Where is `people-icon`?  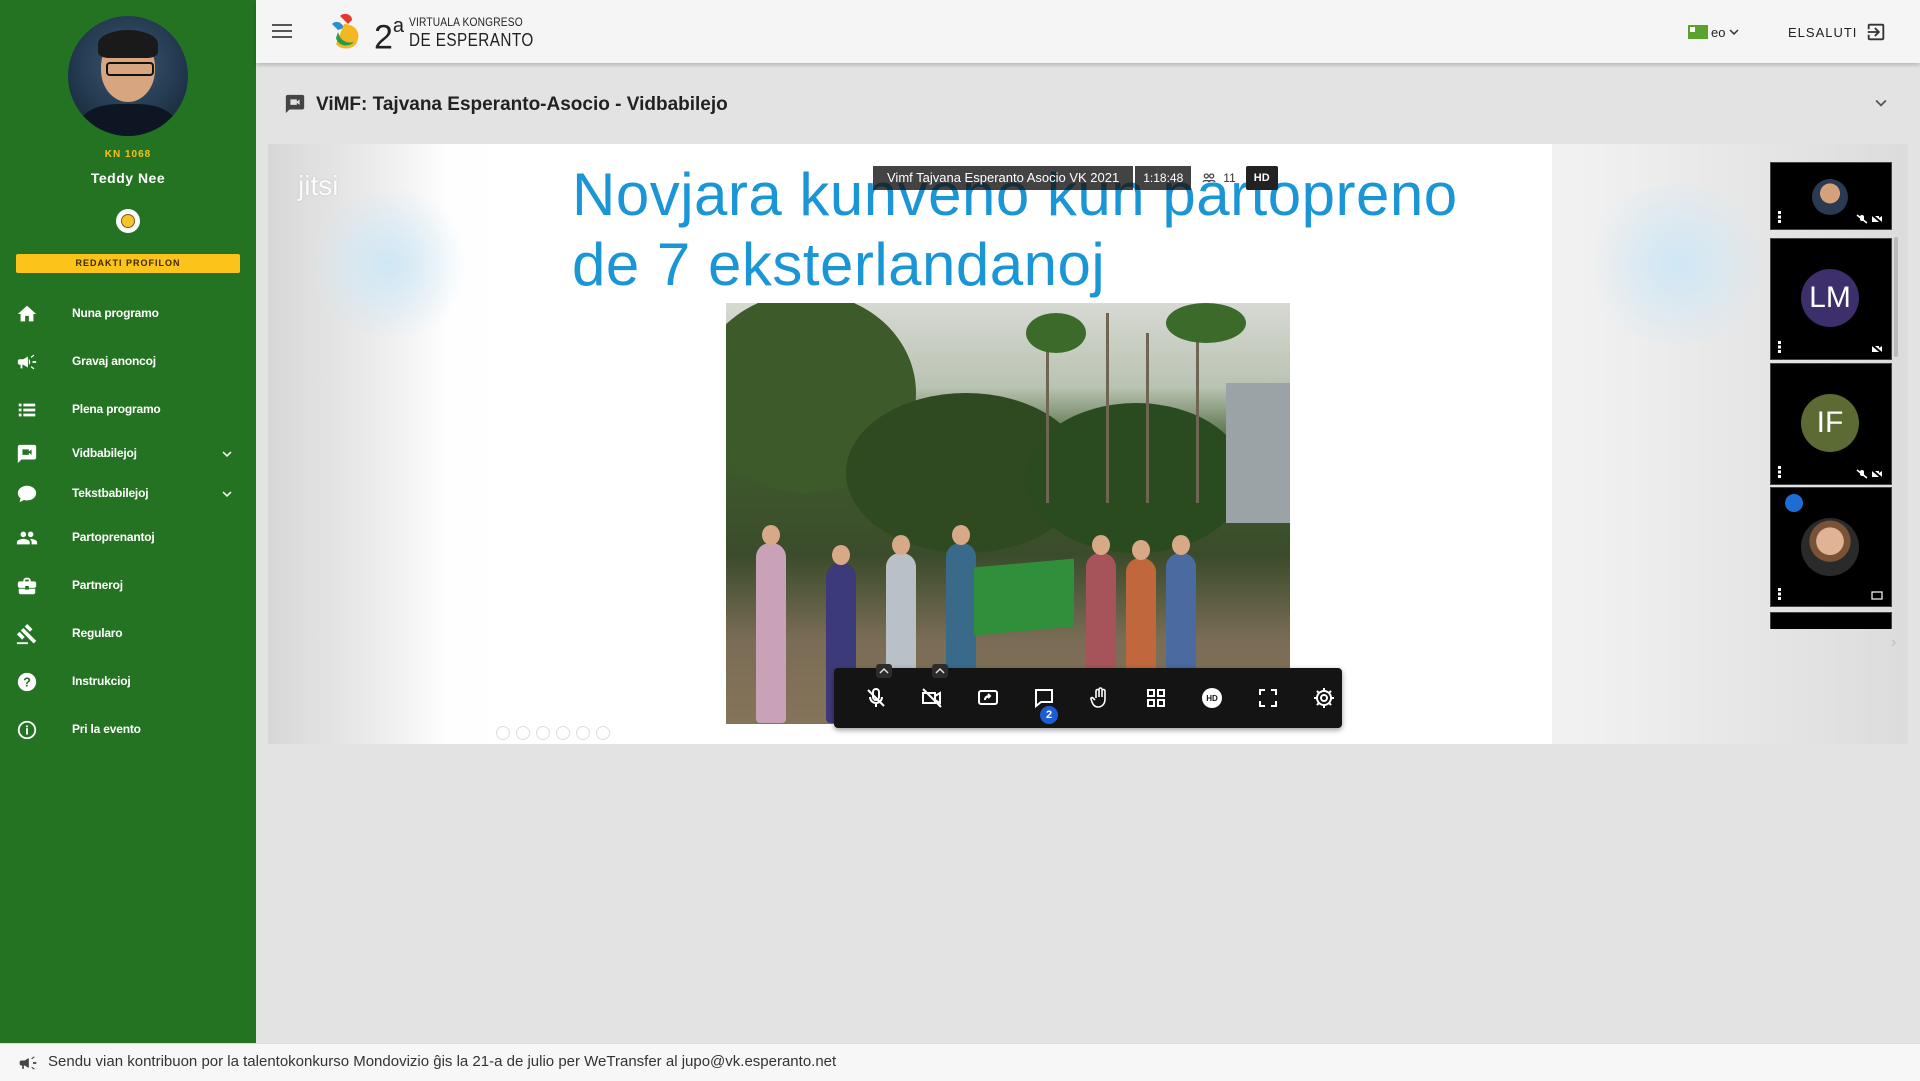
people-icon is located at coordinates (27, 538).